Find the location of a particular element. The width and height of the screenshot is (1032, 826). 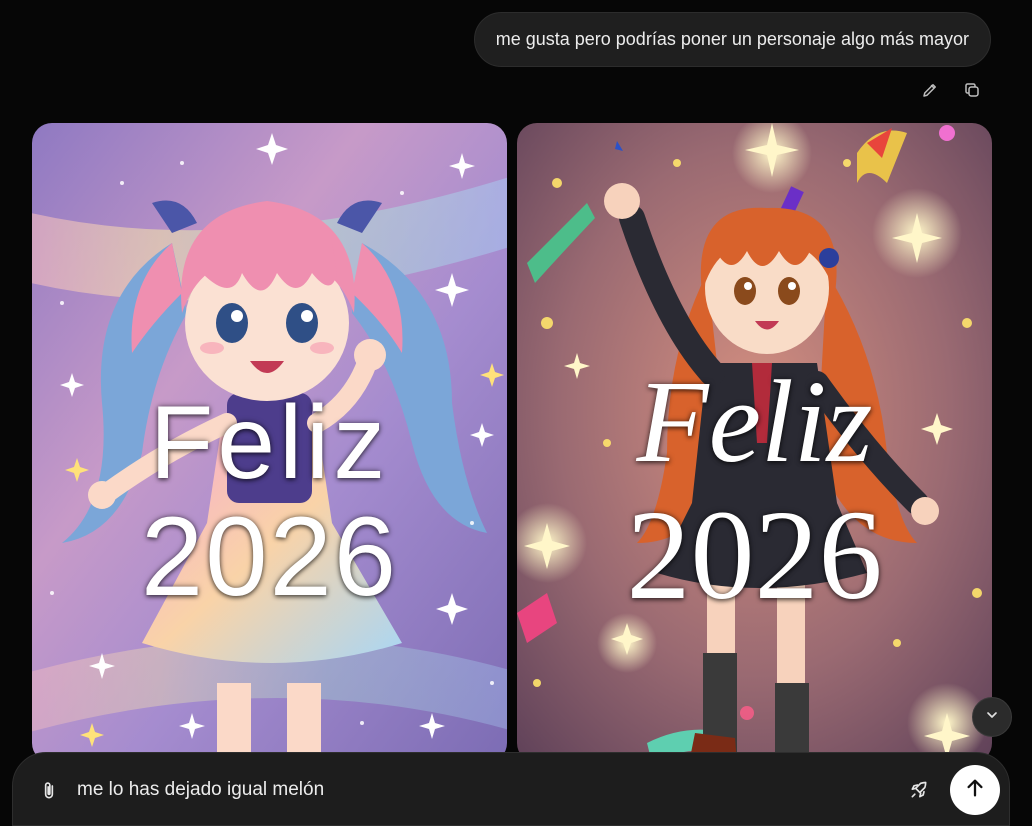

send-button is located at coordinates (975, 790).